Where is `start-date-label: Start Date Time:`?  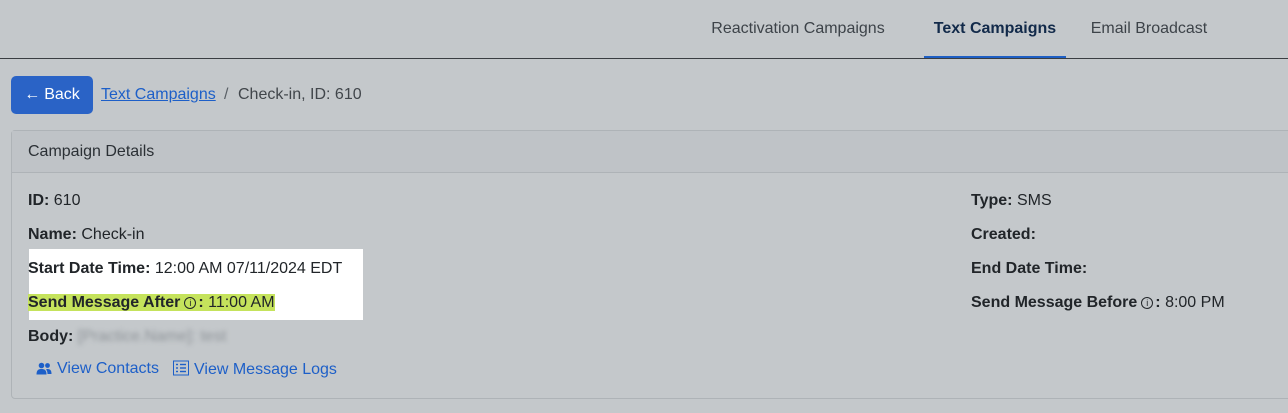 start-date-label: Start Date Time: is located at coordinates (89, 268).